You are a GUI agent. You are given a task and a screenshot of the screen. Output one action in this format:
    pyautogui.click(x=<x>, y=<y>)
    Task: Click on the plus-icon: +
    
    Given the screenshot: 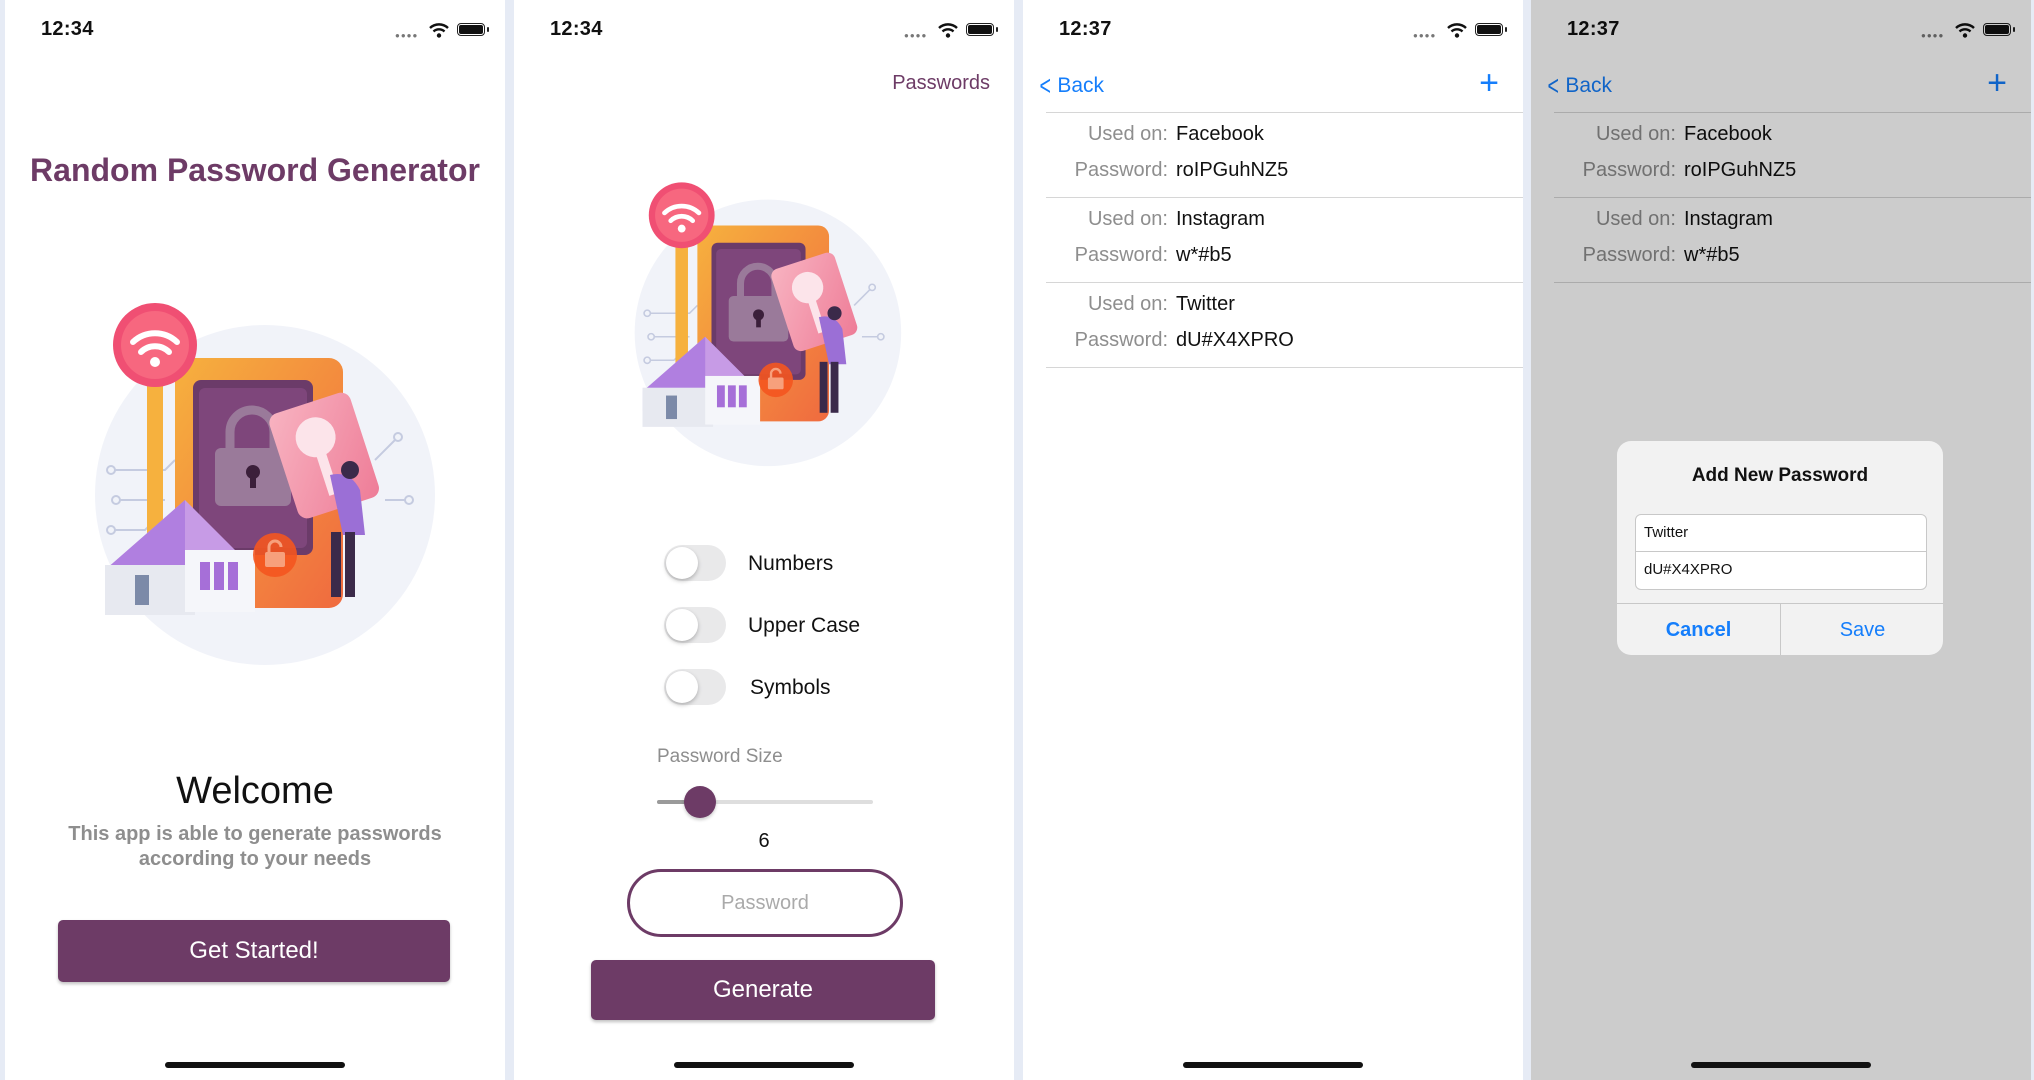 What is the action you would take?
    pyautogui.click(x=1489, y=83)
    